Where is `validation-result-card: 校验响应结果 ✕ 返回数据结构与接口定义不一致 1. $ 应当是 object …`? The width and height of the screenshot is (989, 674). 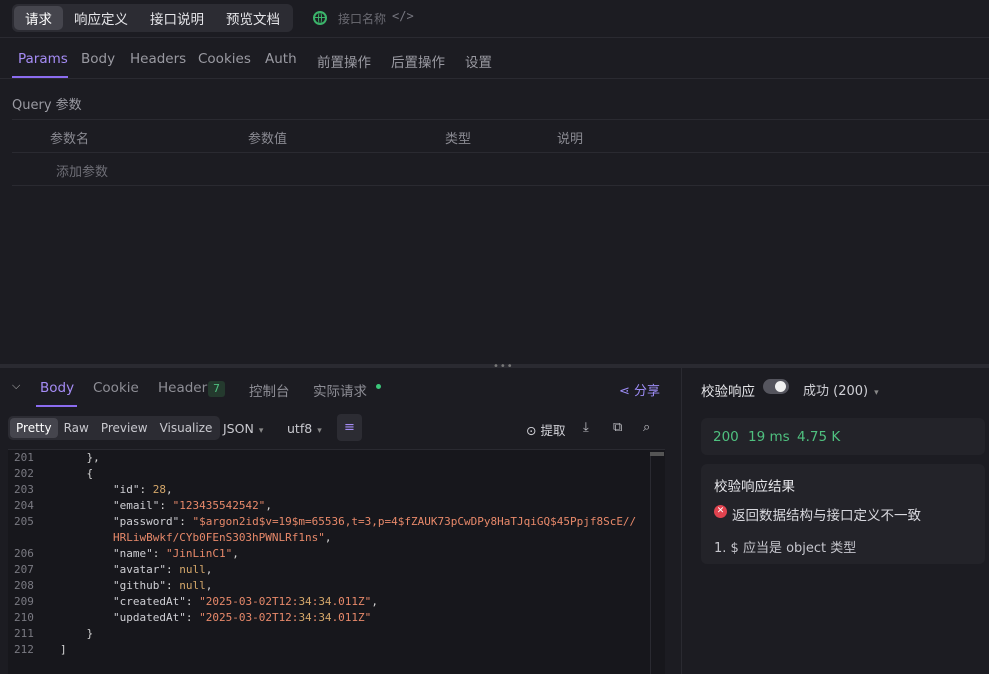 validation-result-card: 校验响应结果 ✕ 返回数据结构与接口定义不一致 1. $ 应当是 object … is located at coordinates (843, 514).